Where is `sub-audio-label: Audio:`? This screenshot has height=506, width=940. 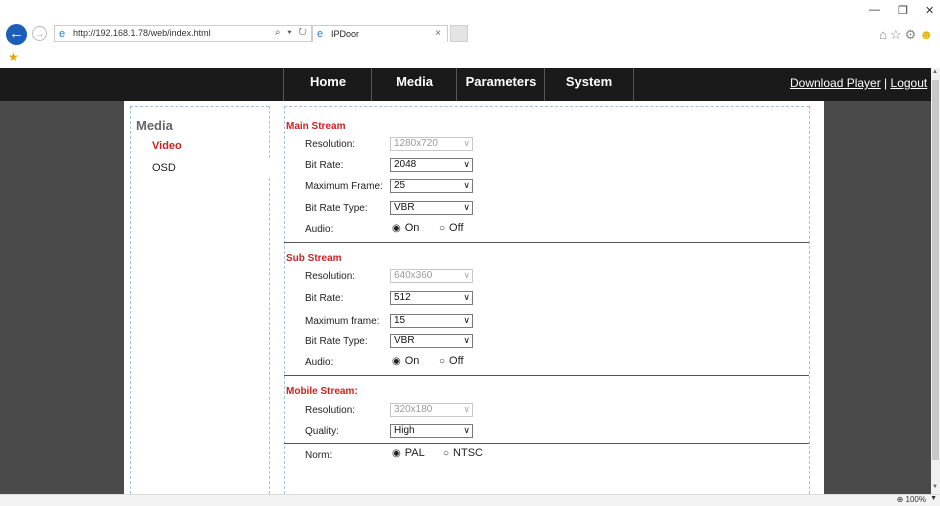 sub-audio-label: Audio: is located at coordinates (319, 362).